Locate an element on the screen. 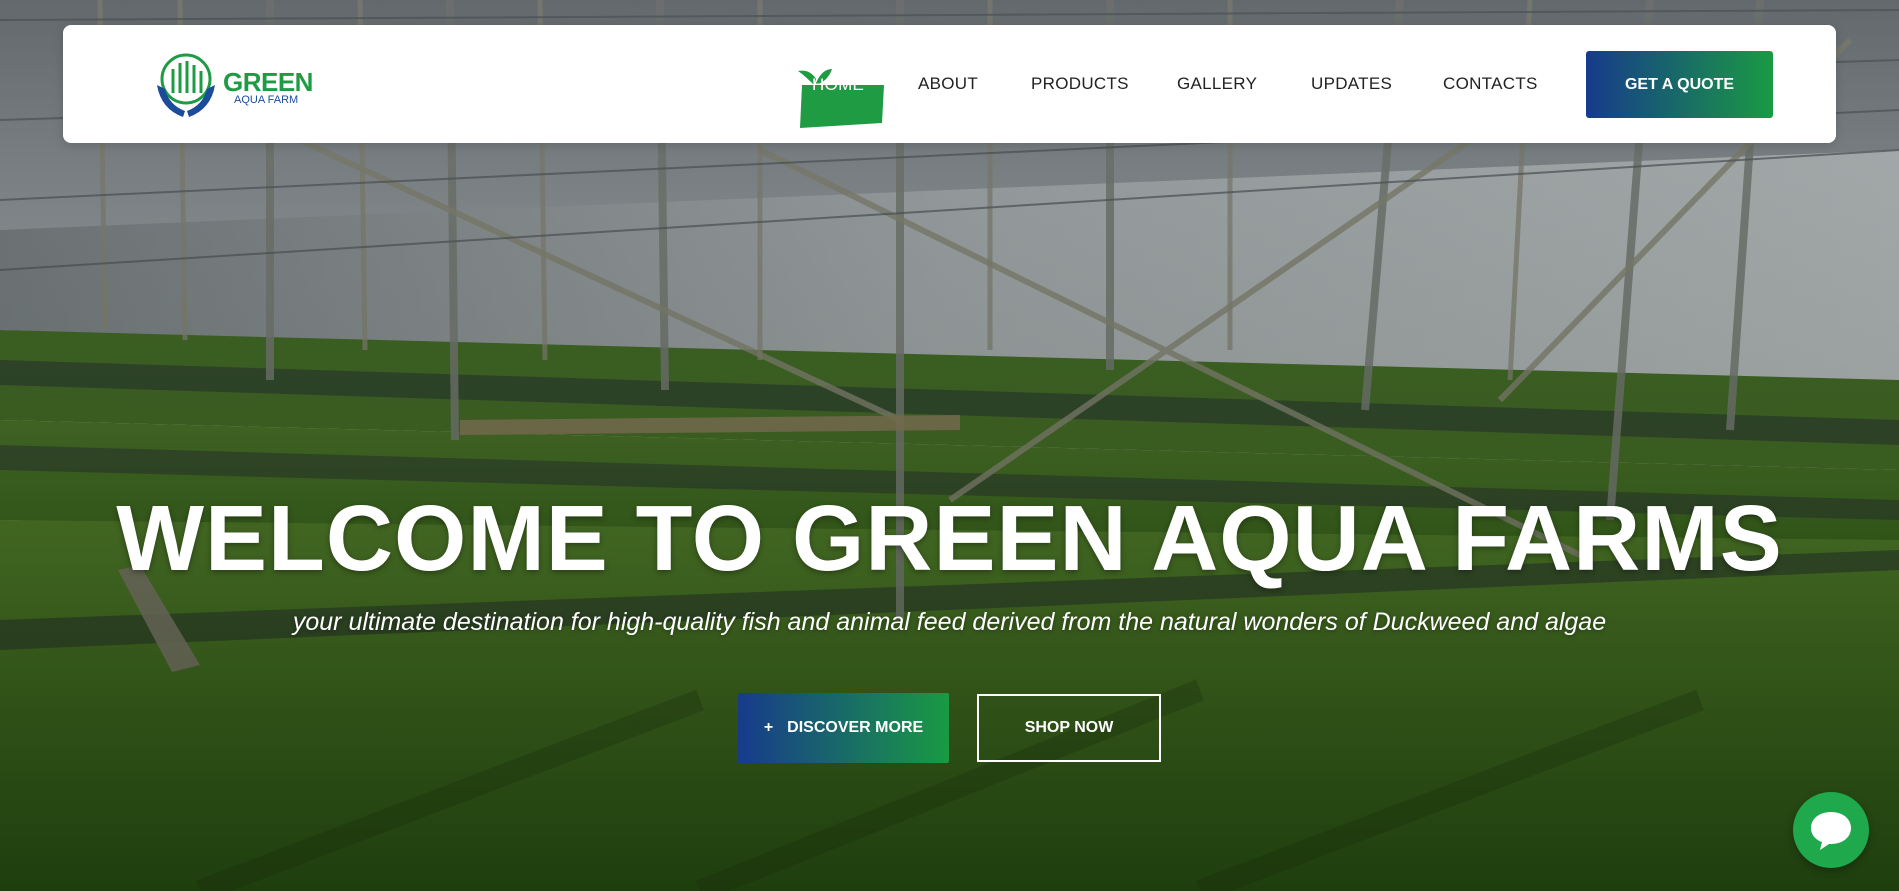 The height and width of the screenshot is (891, 1899). get-a-quote-button: GET A QUOTE is located at coordinates (1679, 84).